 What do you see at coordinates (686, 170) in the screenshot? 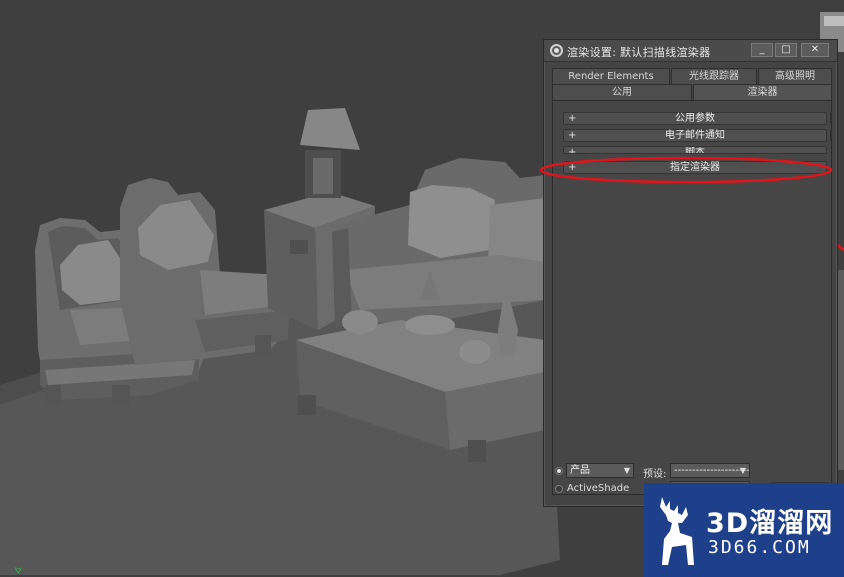
I see `highlight-ellipse` at bounding box center [686, 170].